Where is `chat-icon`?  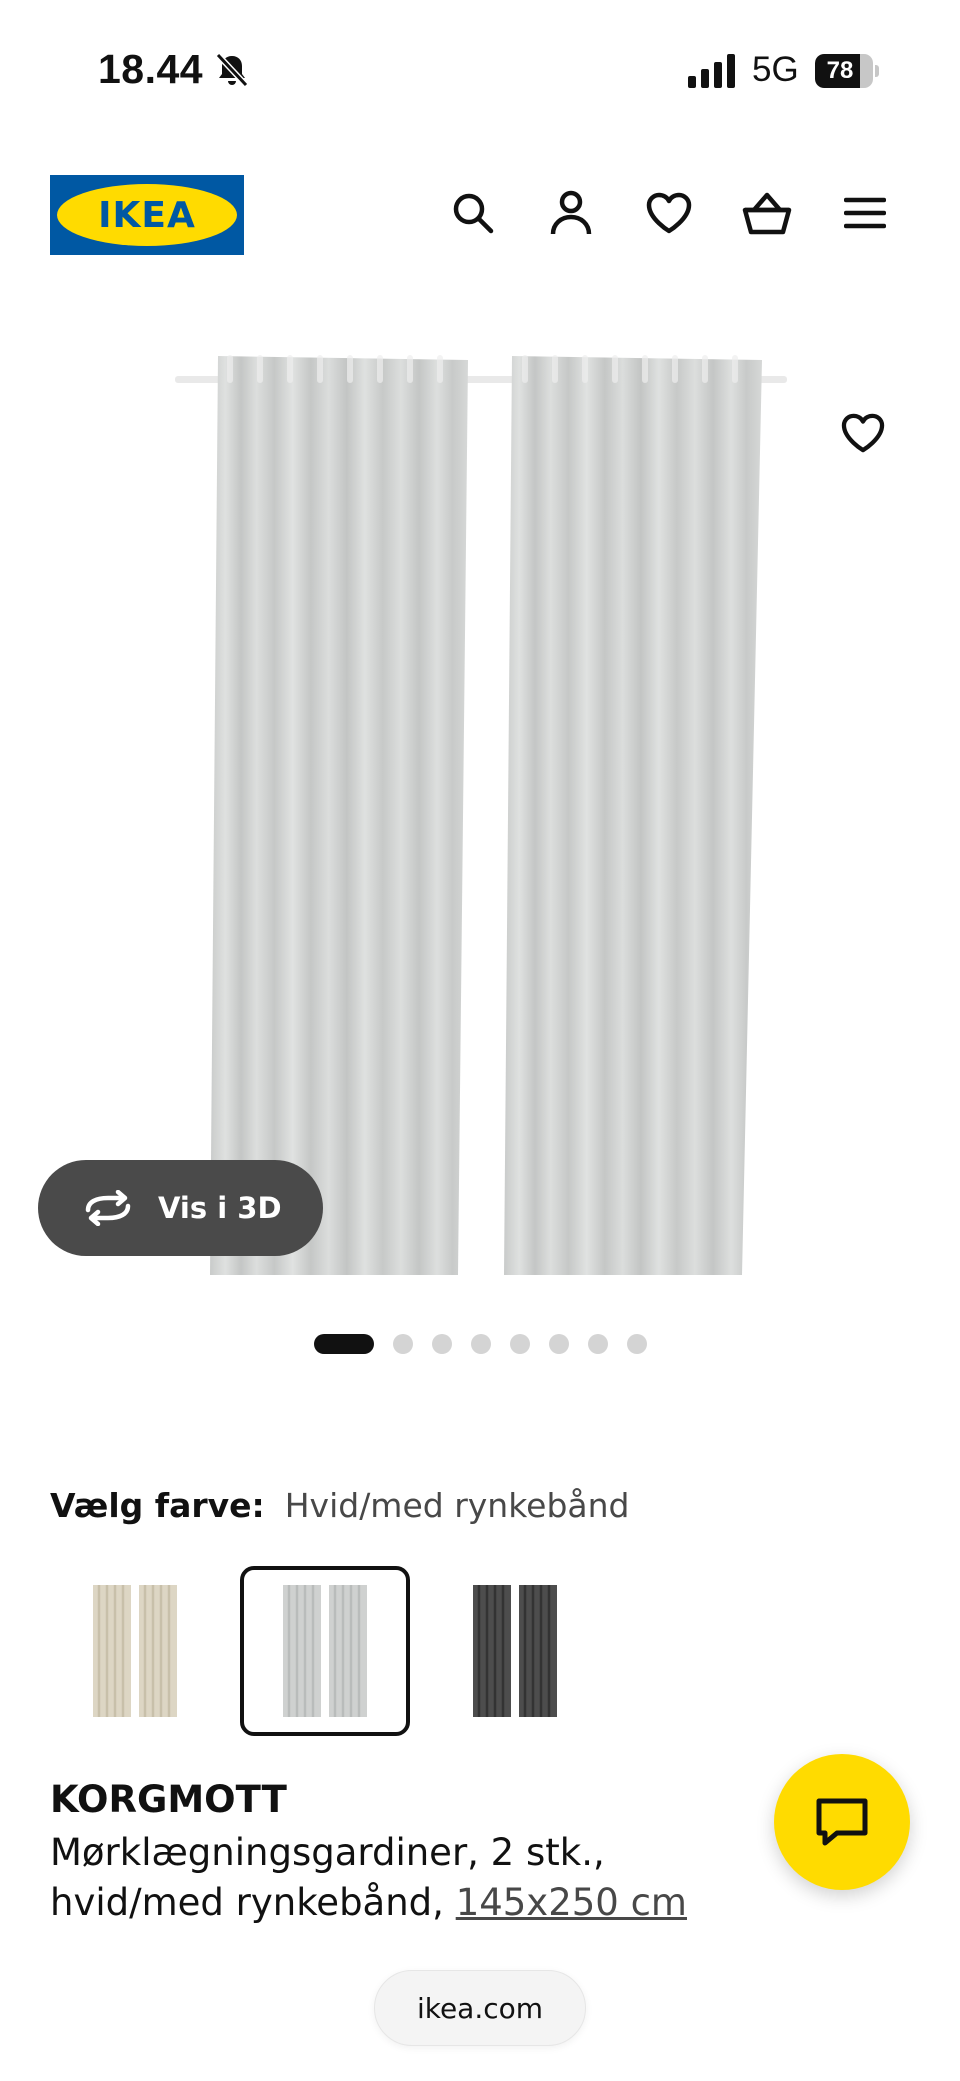 chat-icon is located at coordinates (842, 1822).